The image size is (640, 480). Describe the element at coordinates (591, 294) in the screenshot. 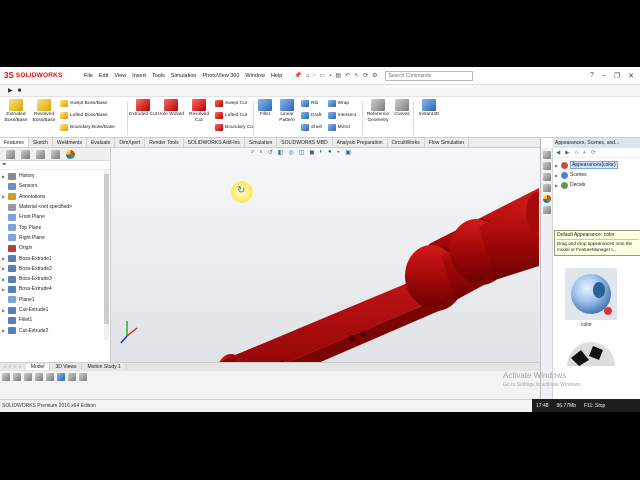

I see `color-appearance-thumbnail` at that location.